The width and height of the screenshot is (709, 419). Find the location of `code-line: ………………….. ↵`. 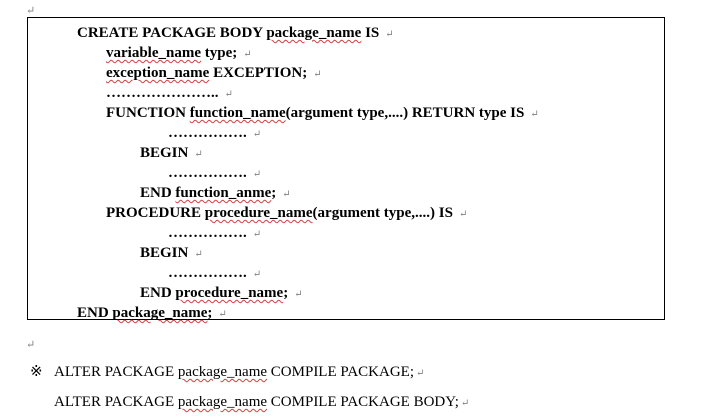

code-line: ………………….. ↵ is located at coordinates (169, 93).